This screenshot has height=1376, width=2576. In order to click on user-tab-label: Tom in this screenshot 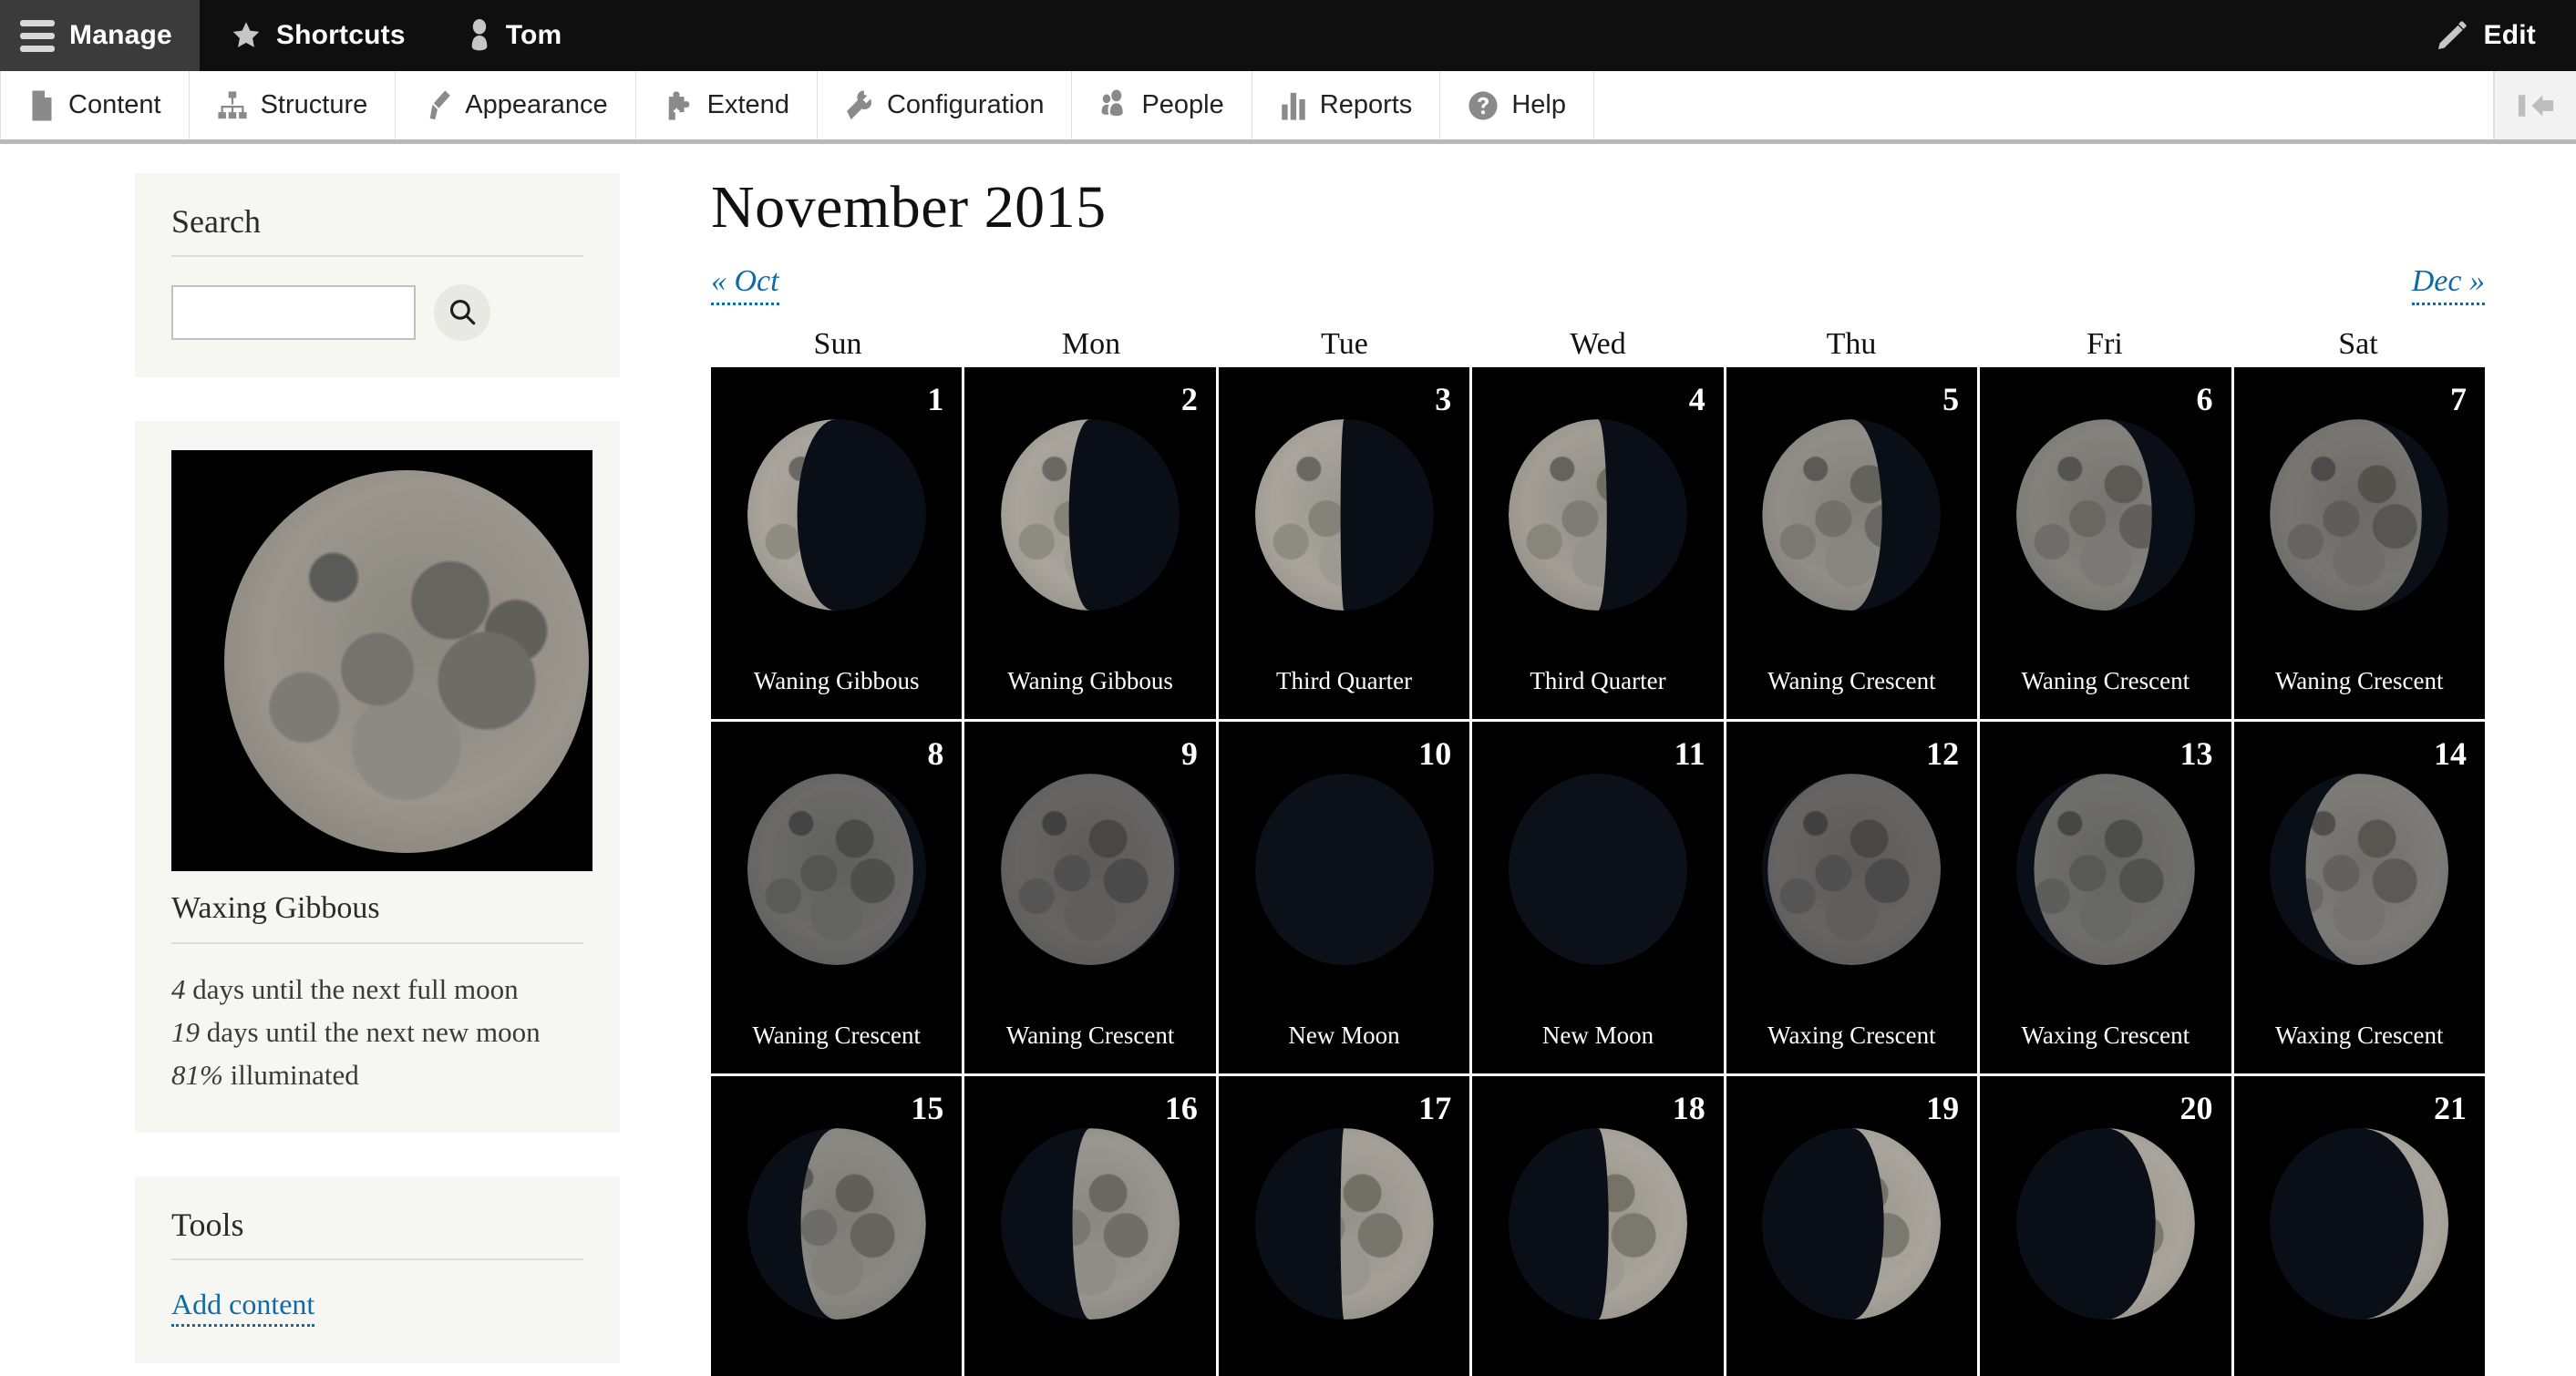, I will do `click(533, 35)`.